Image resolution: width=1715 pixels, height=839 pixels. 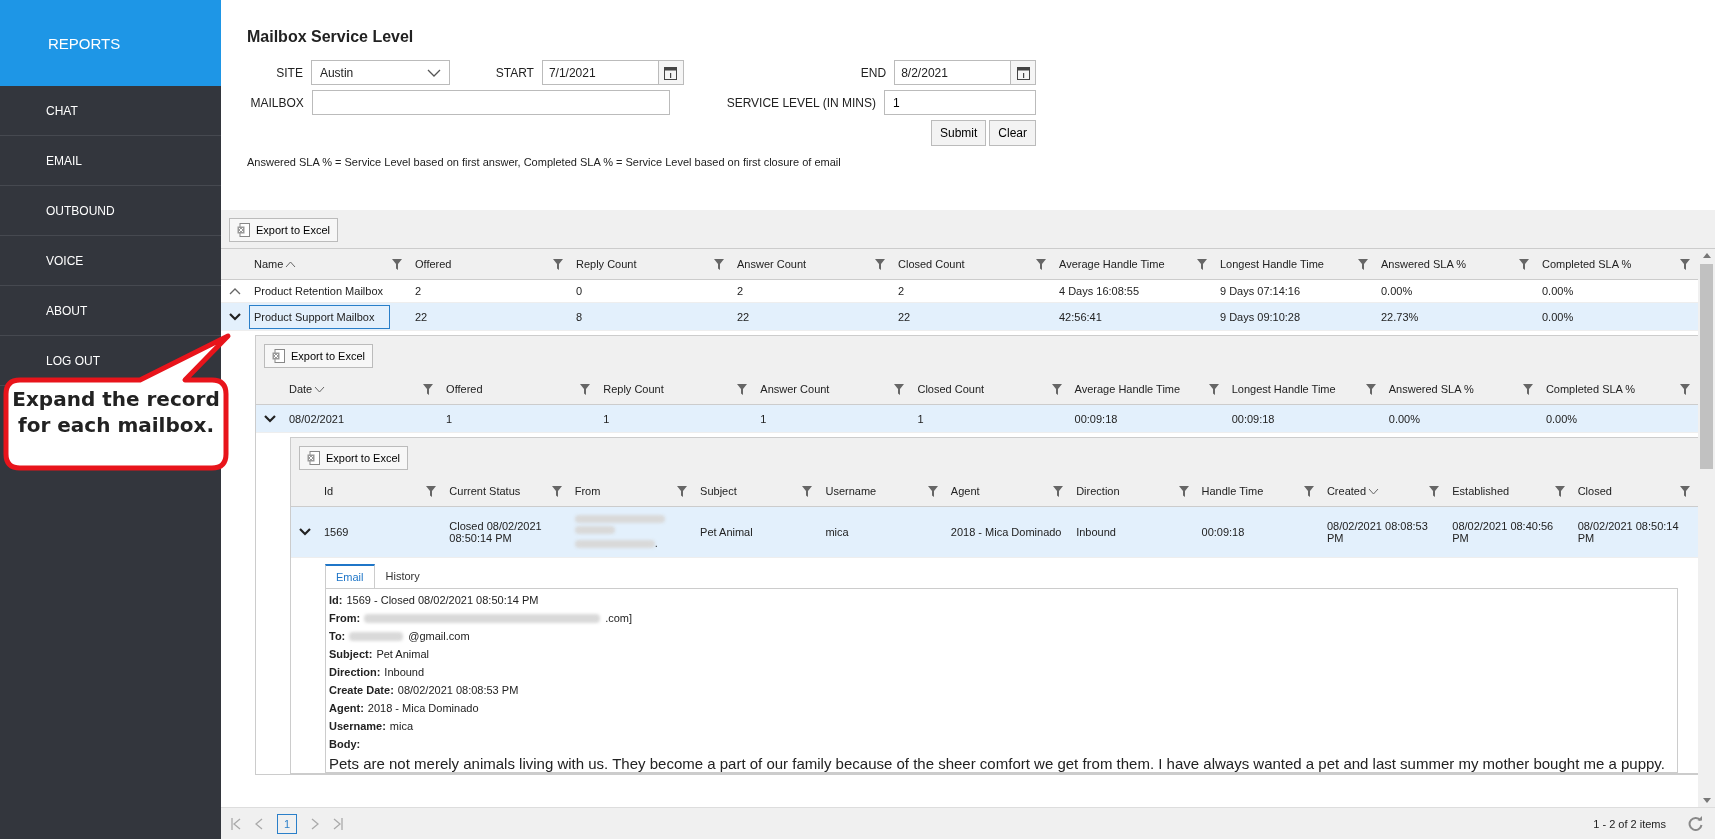 What do you see at coordinates (439, 636) in the screenshot?
I see `field-value: @gmail.com` at bounding box center [439, 636].